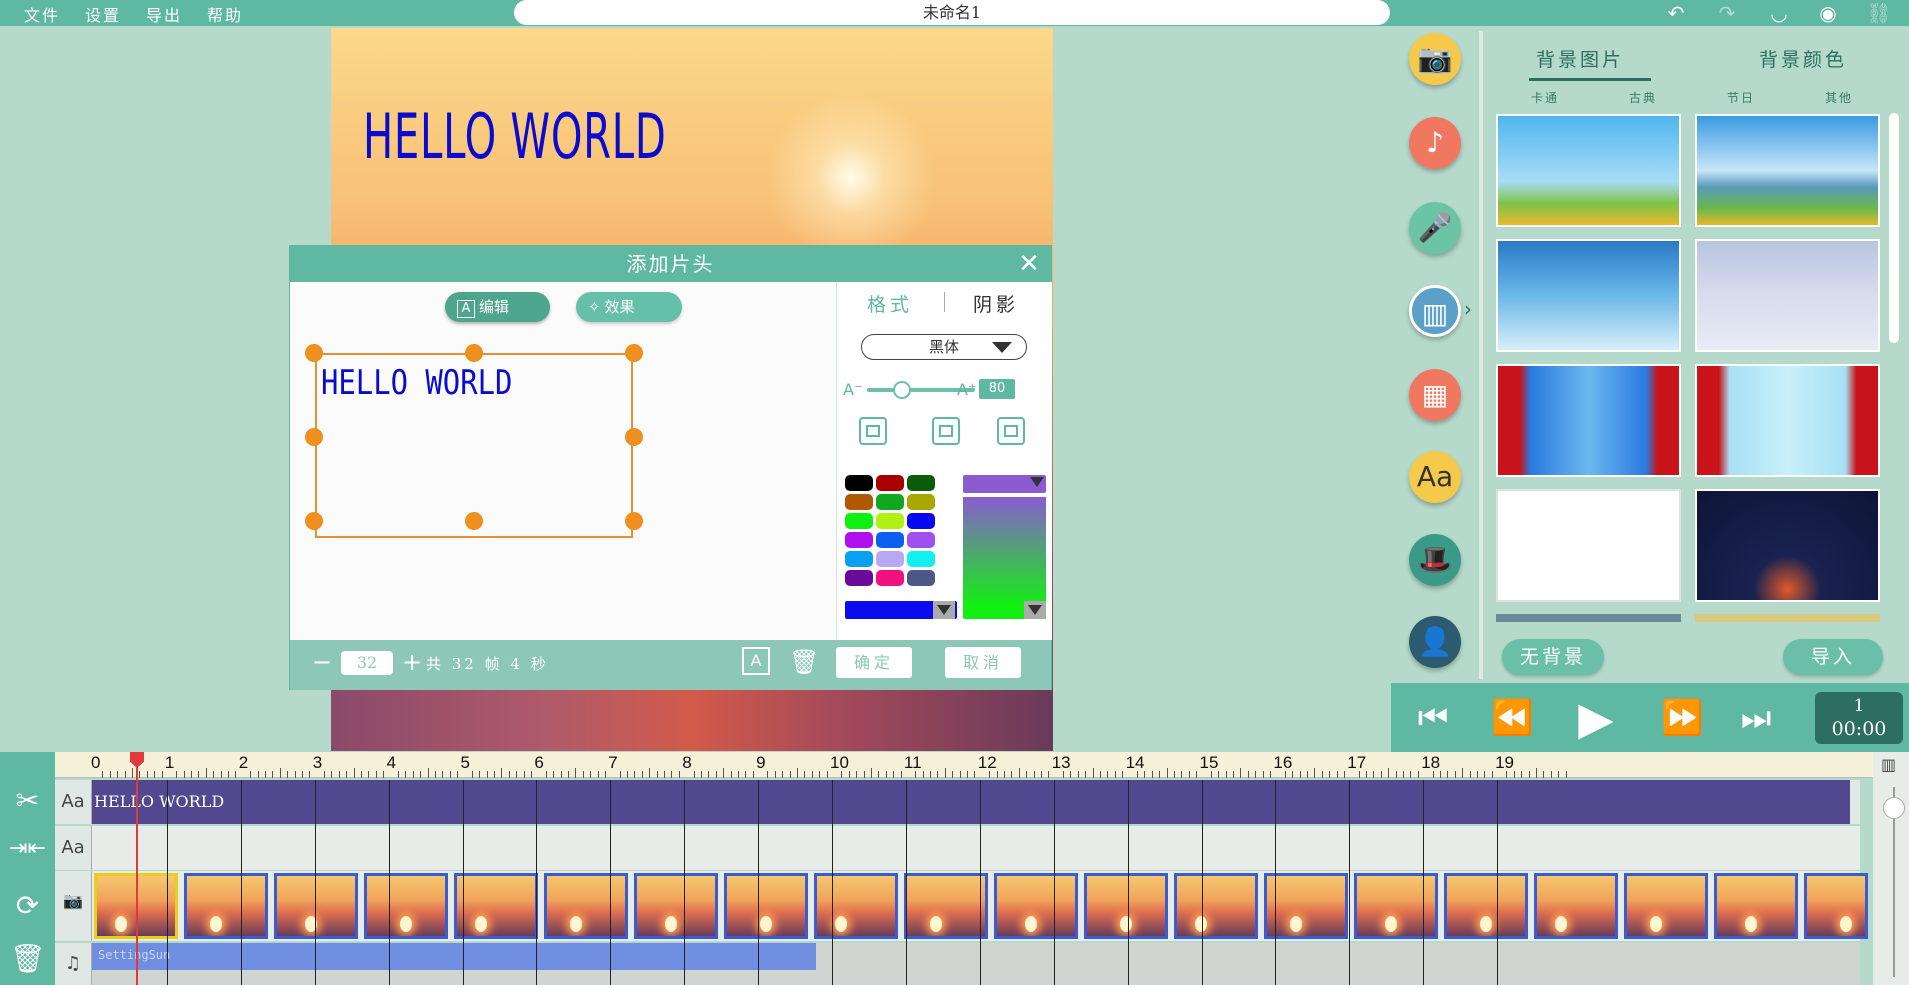 This screenshot has width=1909, height=985. What do you see at coordinates (996, 303) in the screenshot?
I see `tab-shadow: 阴影` at bounding box center [996, 303].